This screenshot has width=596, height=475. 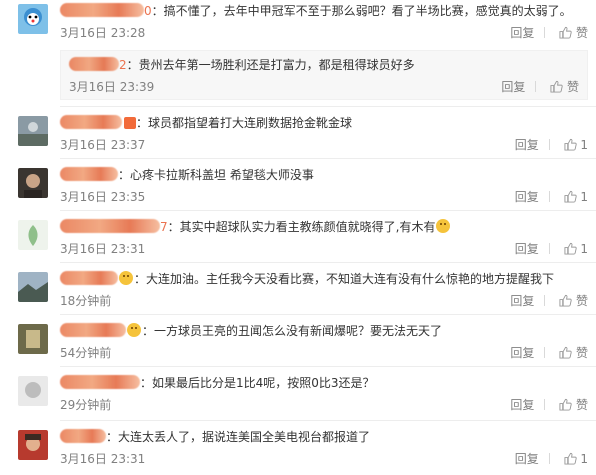 What do you see at coordinates (148, 11) in the screenshot?
I see `username-tail: 0` at bounding box center [148, 11].